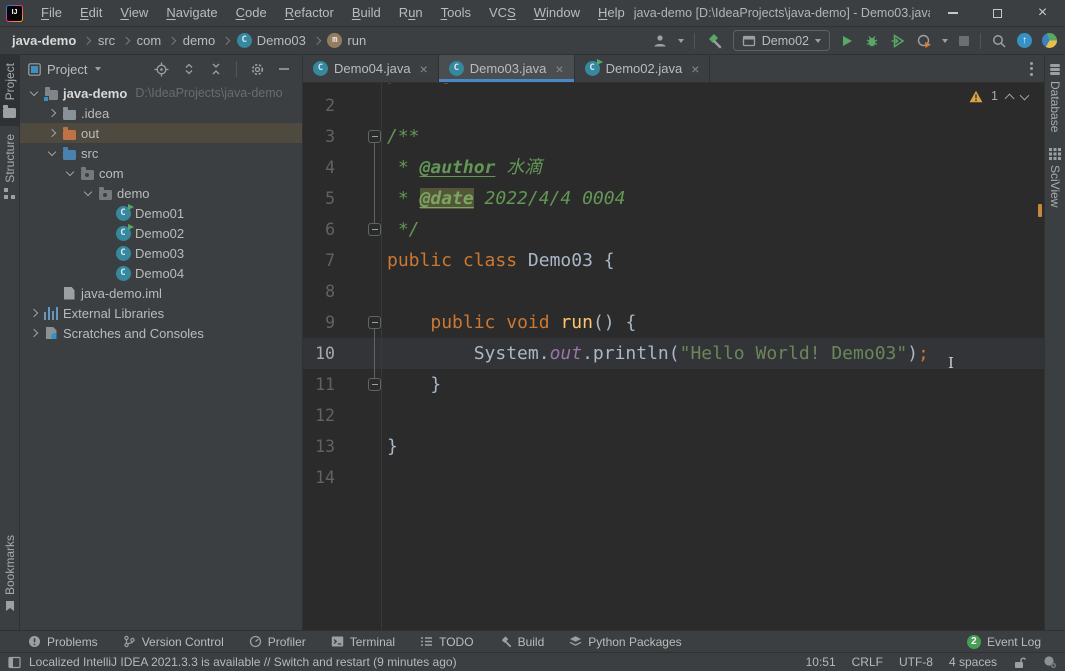 This screenshot has height=671, width=1065. Describe the element at coordinates (673, 229) in the screenshot. I see `code-line-6: 6 */` at that location.